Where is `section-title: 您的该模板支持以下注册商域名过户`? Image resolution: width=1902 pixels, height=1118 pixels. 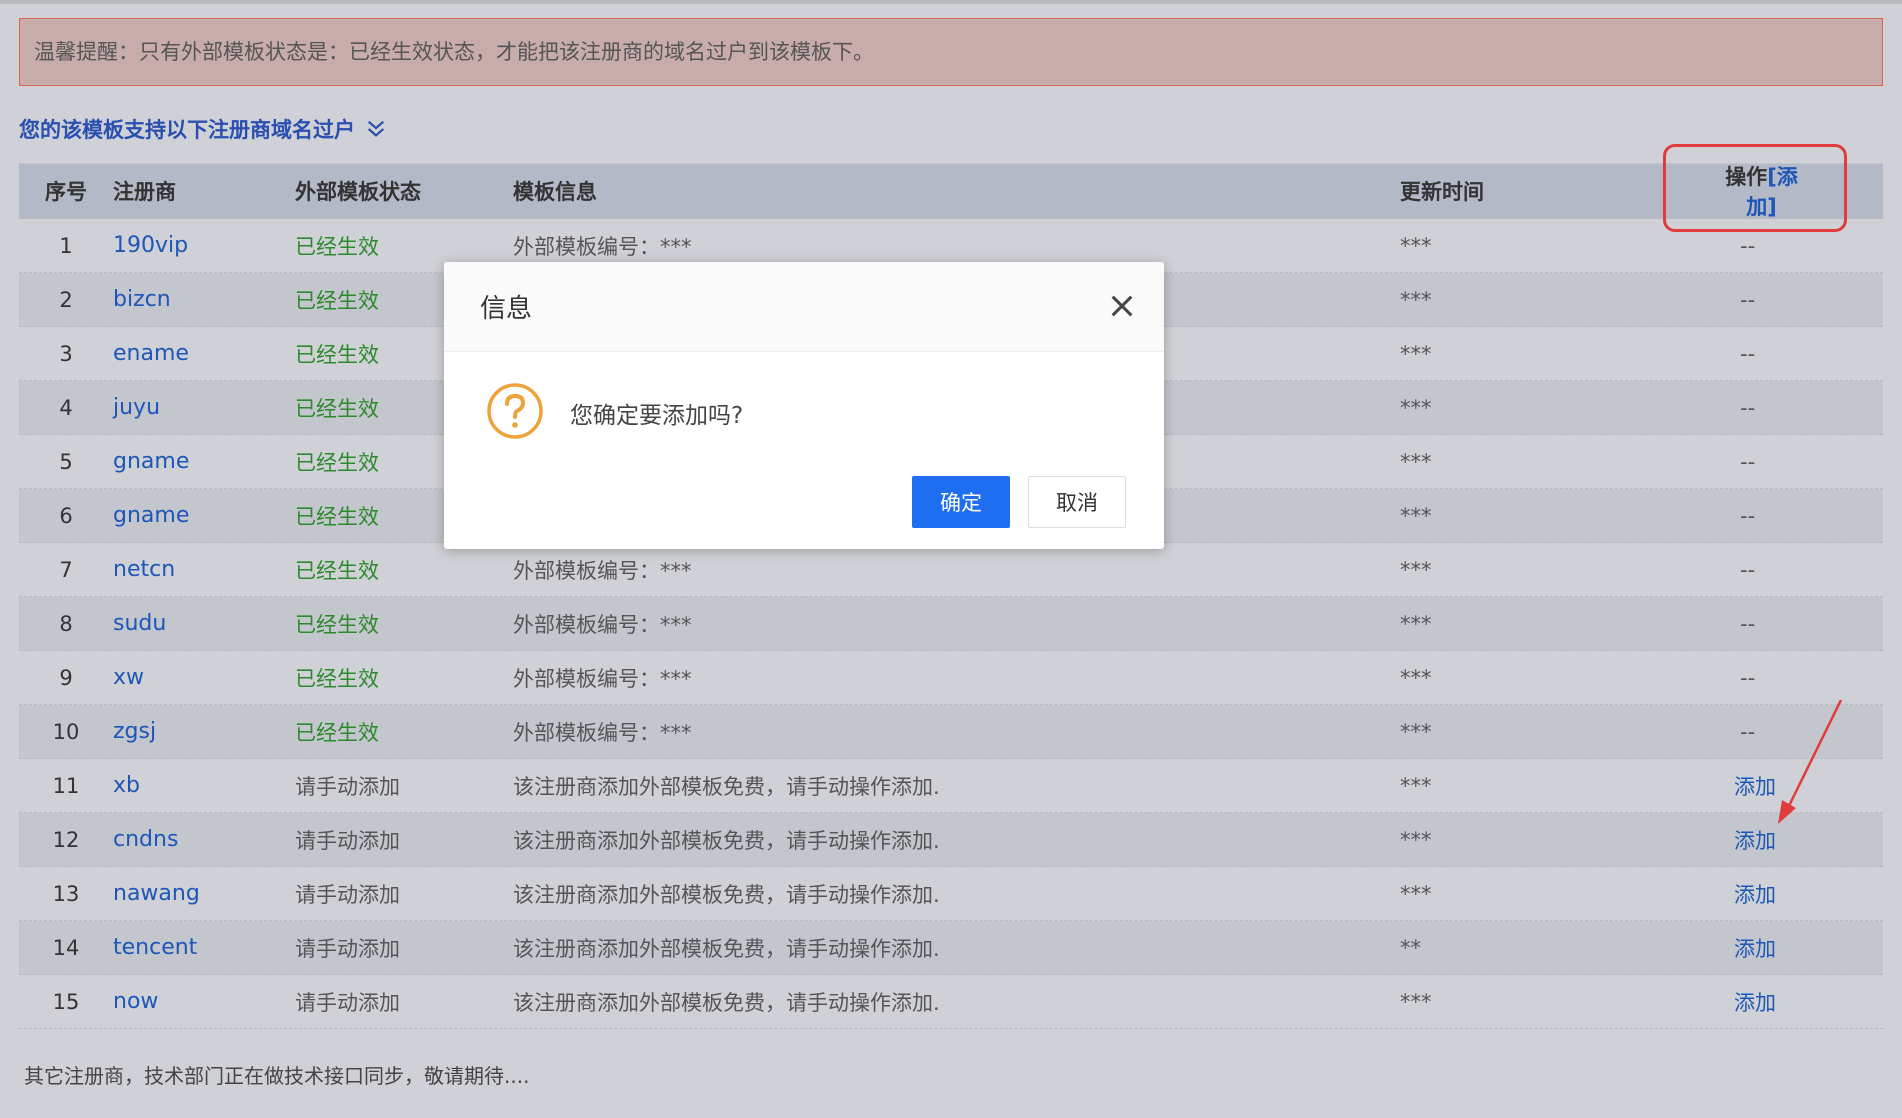 section-title: 您的该模板支持以下注册商域名过户 is located at coordinates (203, 129).